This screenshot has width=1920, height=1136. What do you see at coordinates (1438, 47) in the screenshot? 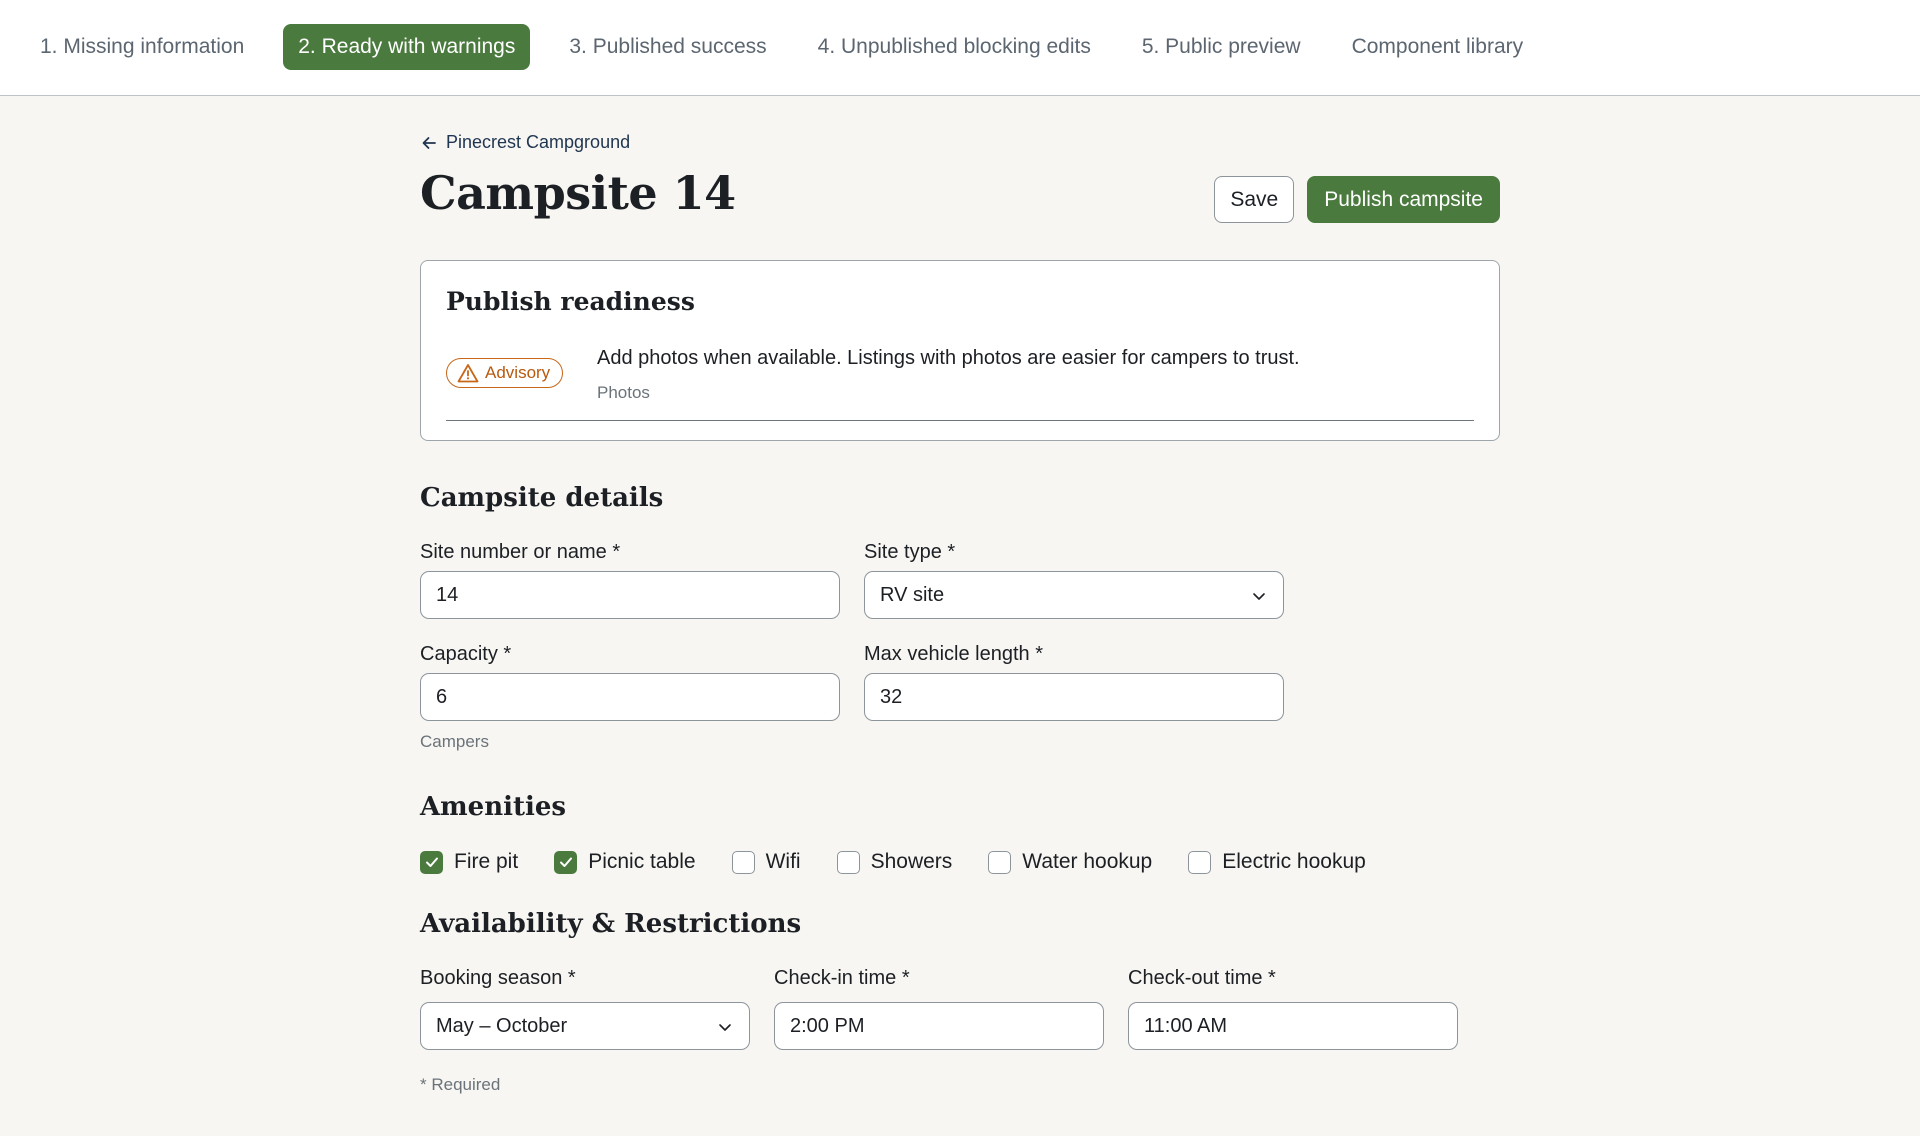
I see `tab-component-library: Component library` at bounding box center [1438, 47].